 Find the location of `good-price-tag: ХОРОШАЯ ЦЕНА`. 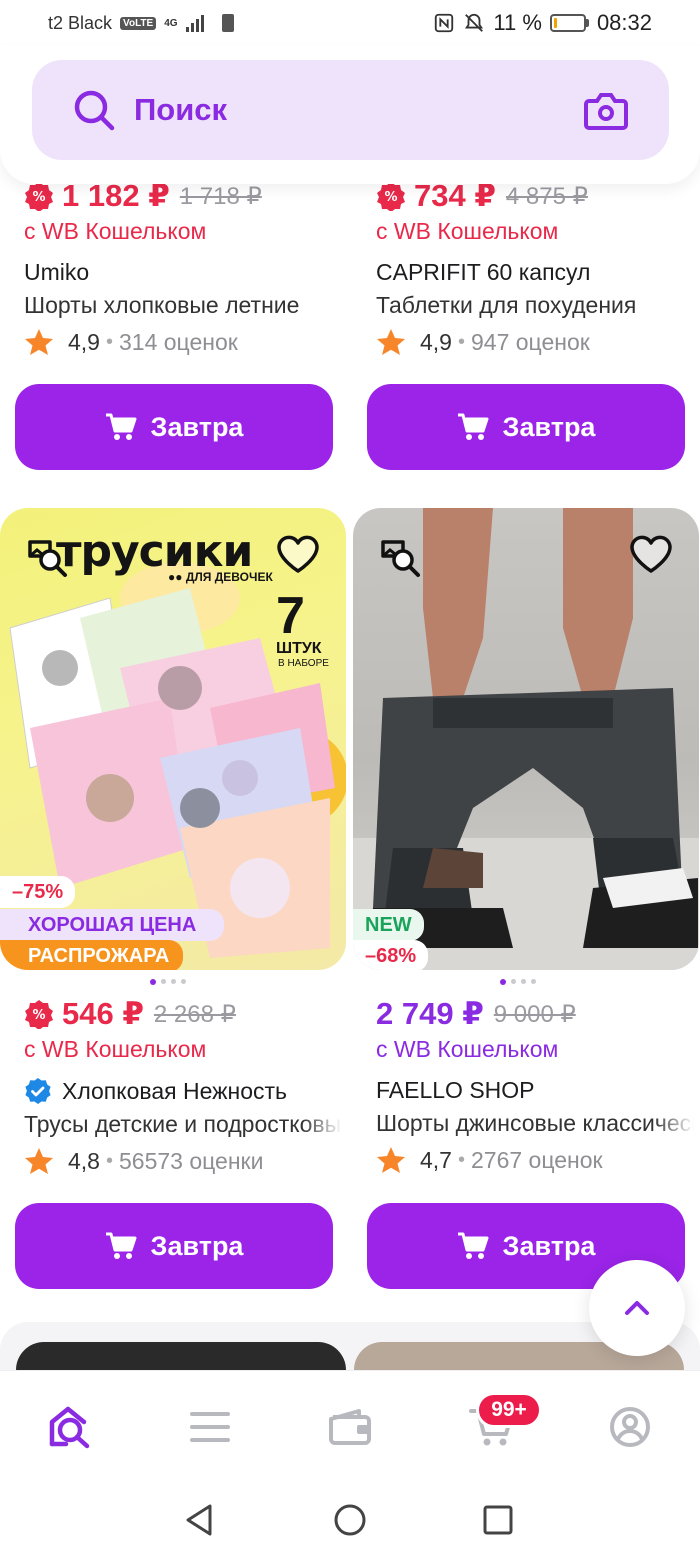

good-price-tag: ХОРОШАЯ ЦЕНА is located at coordinates (112, 925).